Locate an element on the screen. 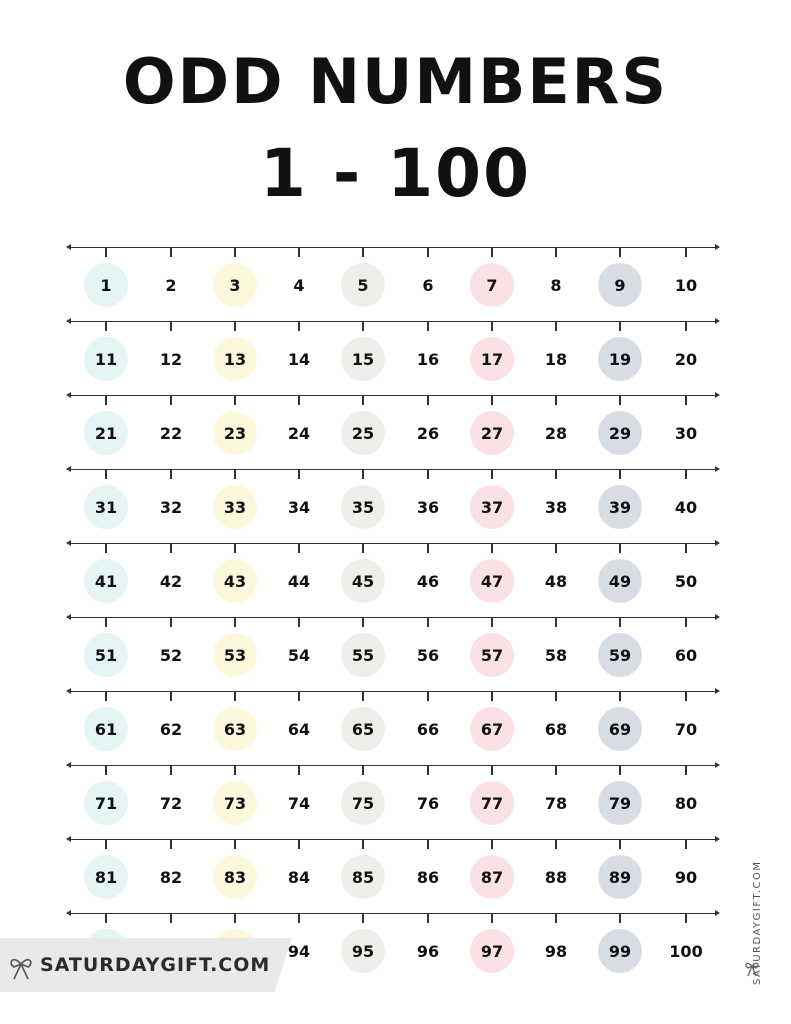 This screenshot has height=1024, width=791. odd-number-cell: 79 is located at coordinates (620, 803).